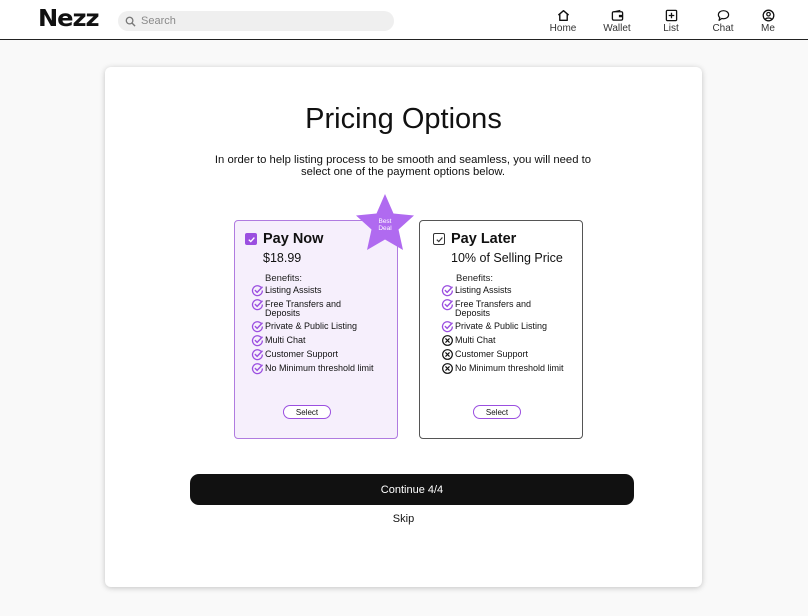 The height and width of the screenshot is (616, 808). I want to click on nav-home-label: Home, so click(563, 28).